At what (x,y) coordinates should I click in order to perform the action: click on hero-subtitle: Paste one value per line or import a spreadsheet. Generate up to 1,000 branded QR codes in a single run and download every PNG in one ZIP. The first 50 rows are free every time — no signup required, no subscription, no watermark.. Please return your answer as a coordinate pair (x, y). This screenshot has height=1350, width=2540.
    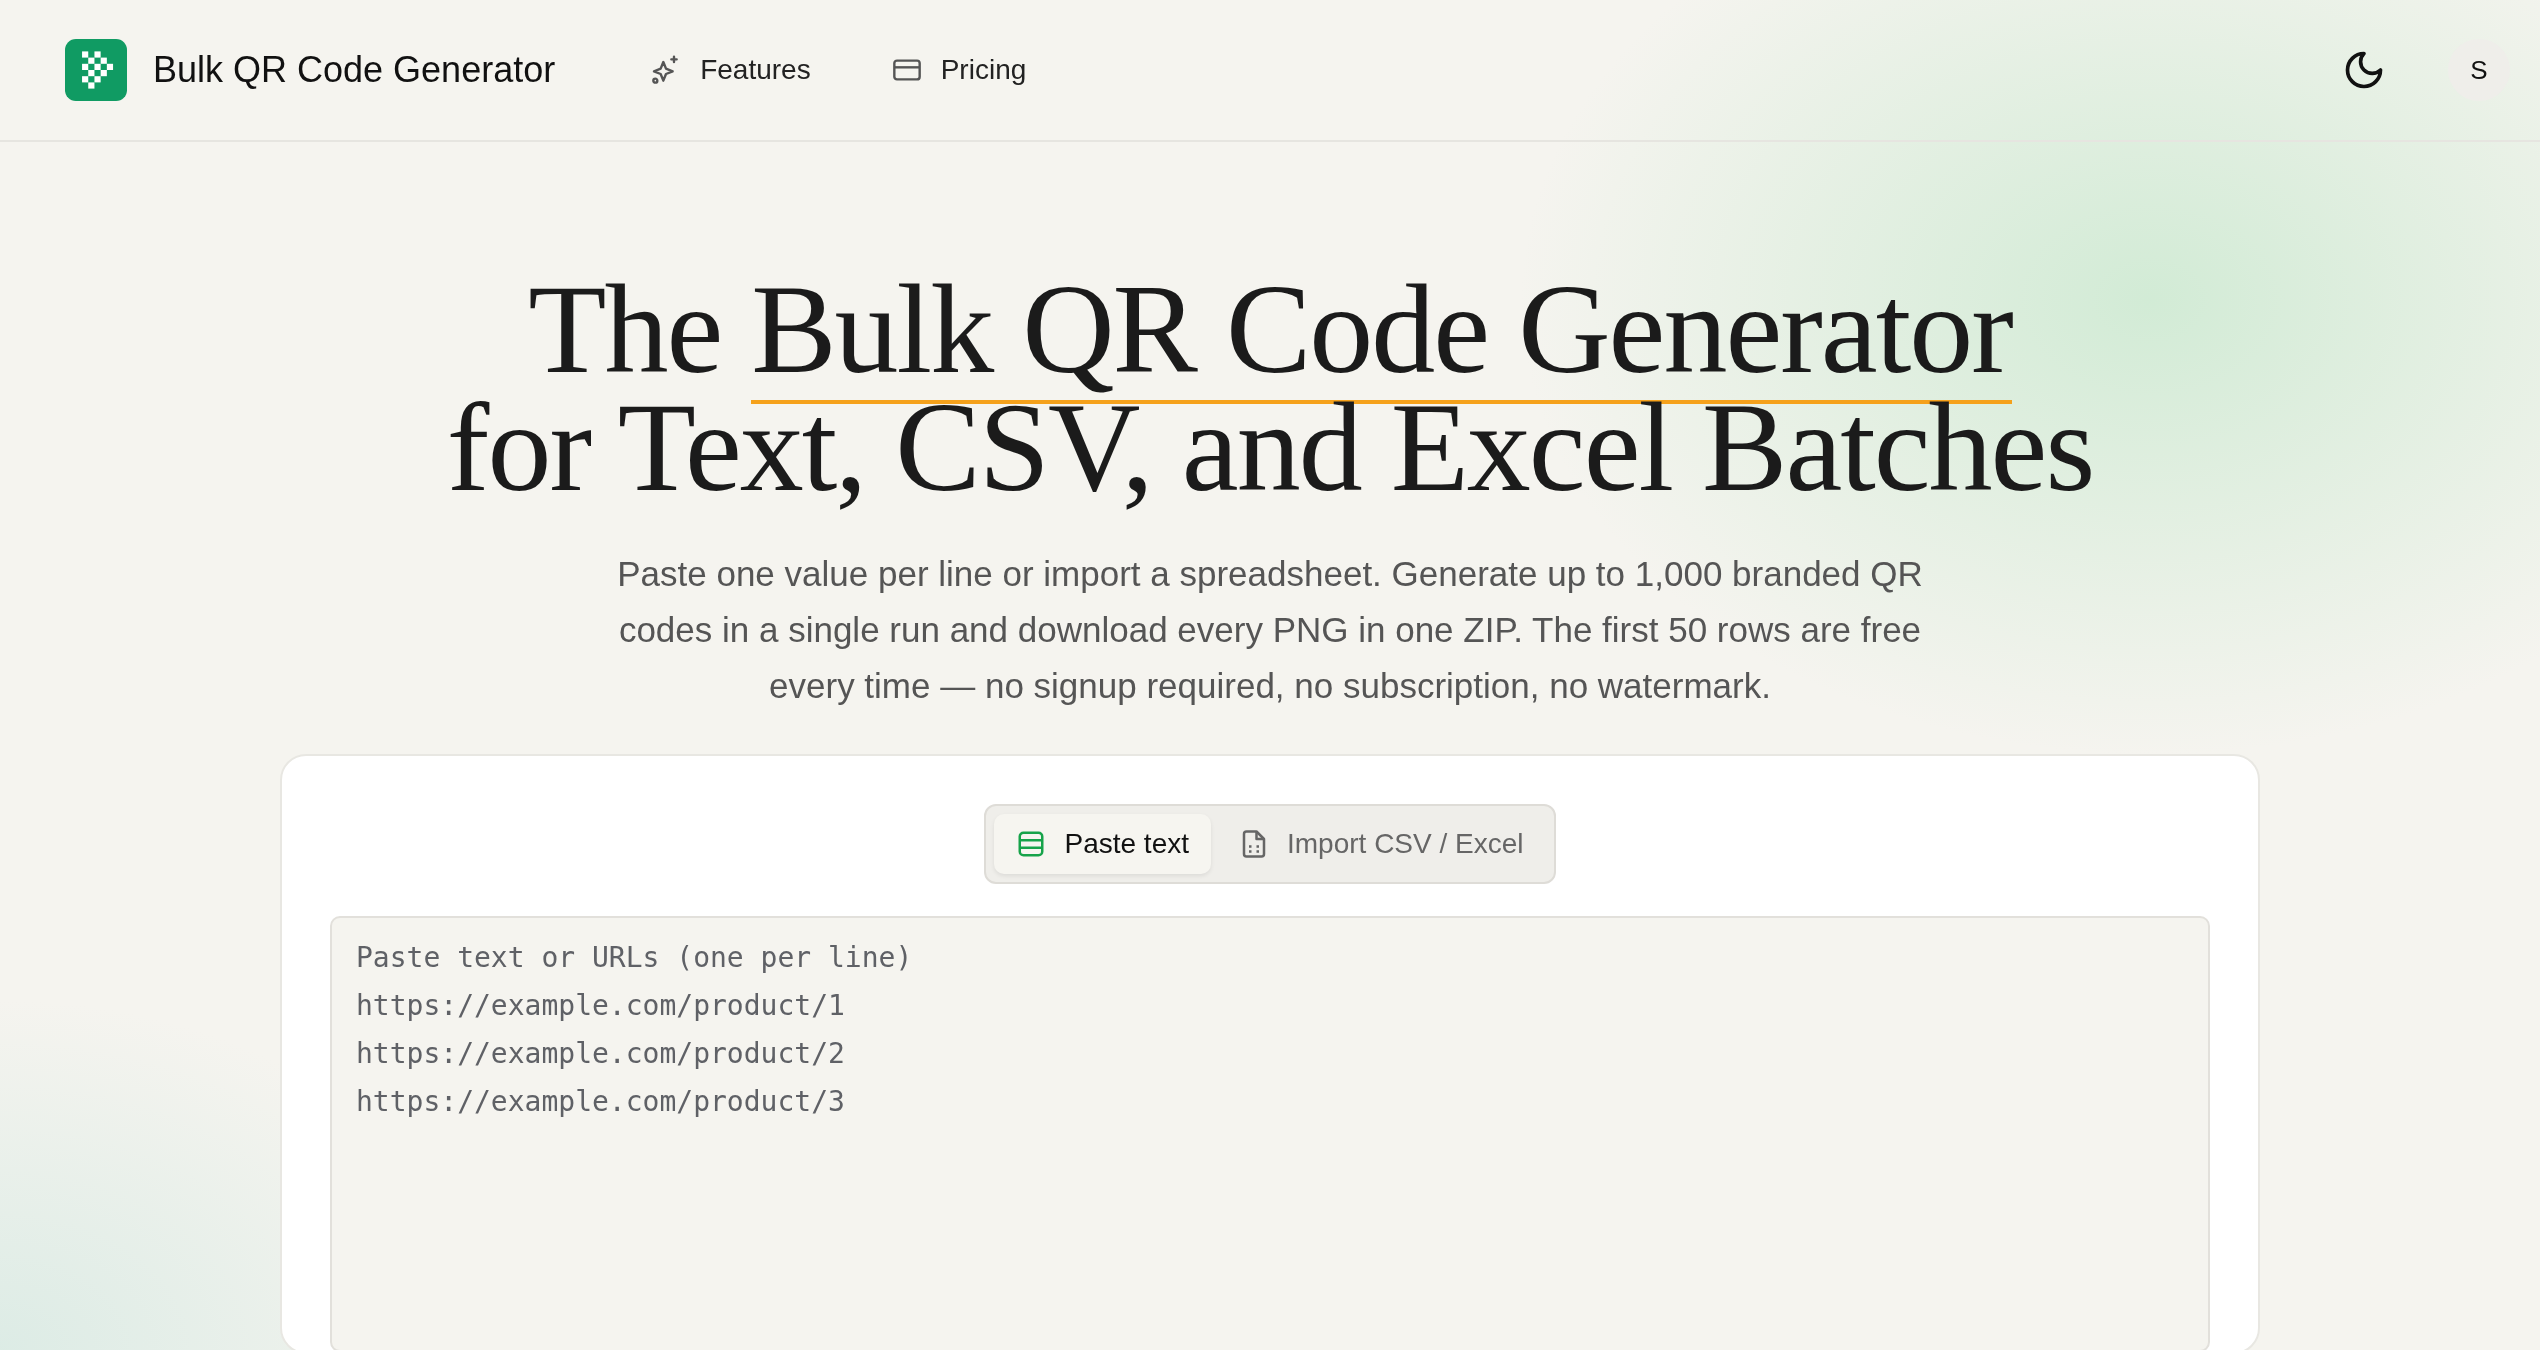
    Looking at the image, I should click on (1270, 630).